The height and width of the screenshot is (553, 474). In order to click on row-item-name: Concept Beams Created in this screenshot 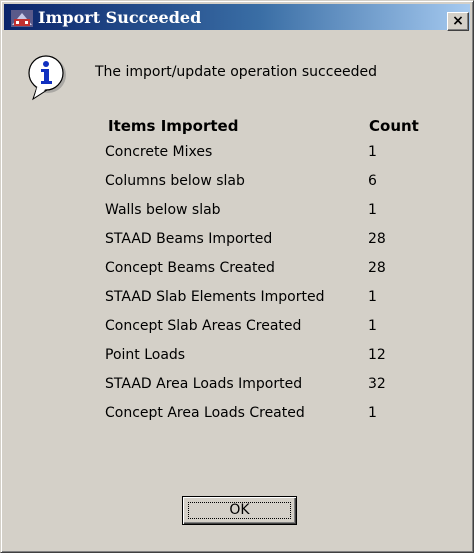, I will do `click(190, 268)`.